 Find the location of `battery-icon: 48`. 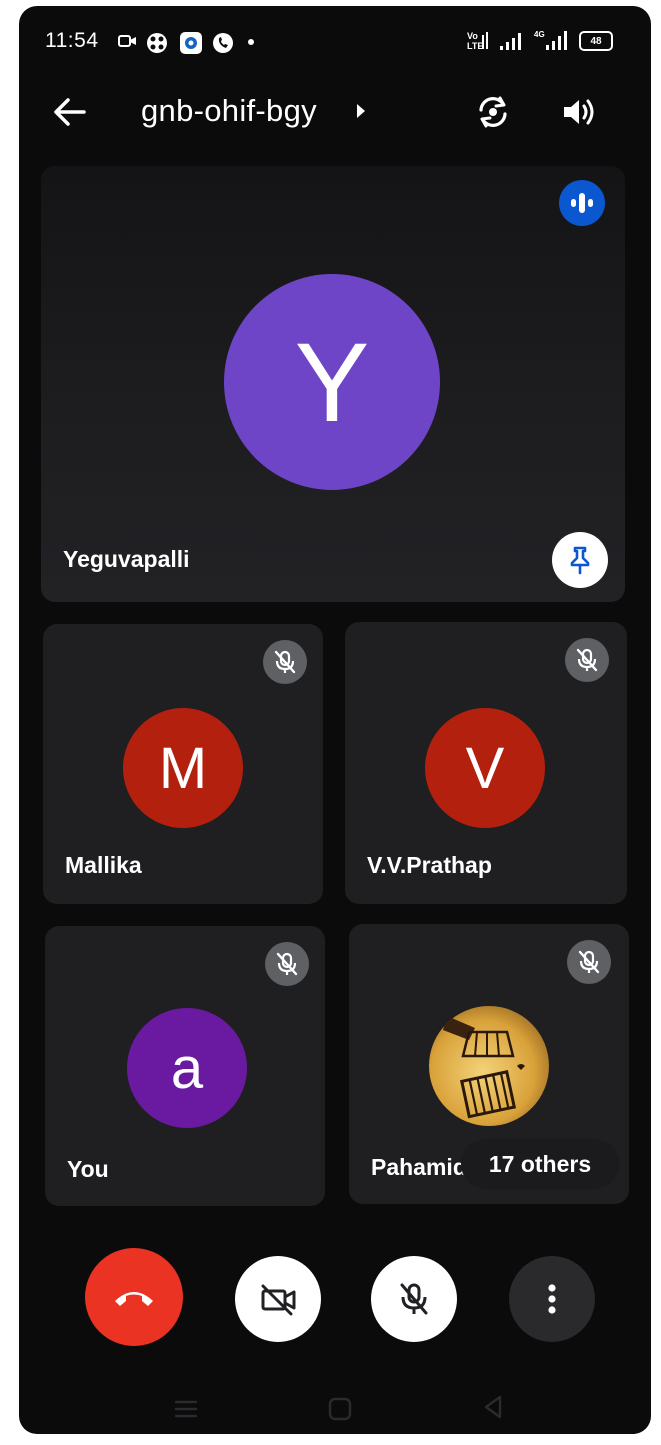

battery-icon: 48 is located at coordinates (596, 41).